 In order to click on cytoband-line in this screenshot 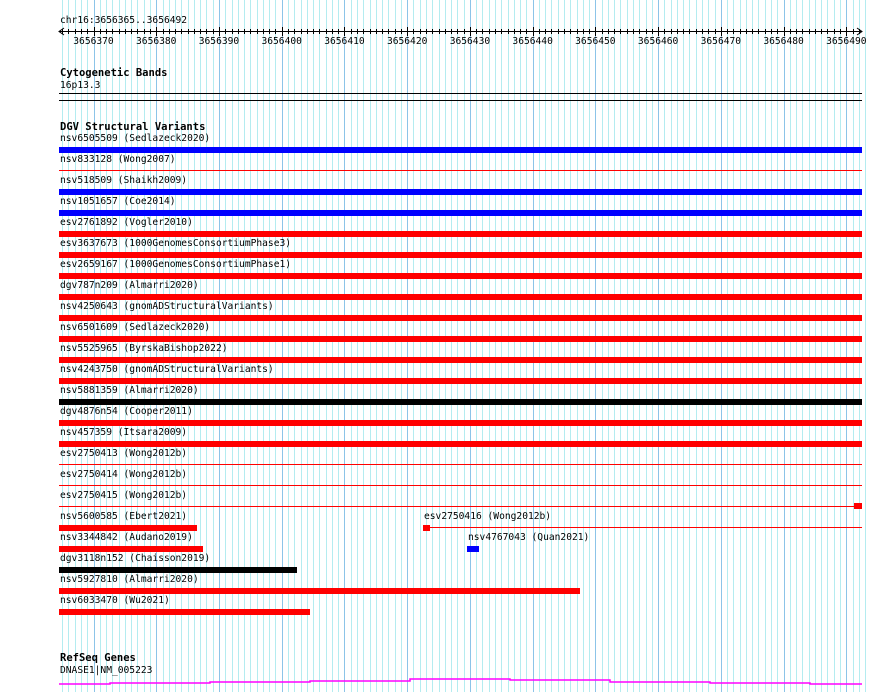, I will do `click(460, 93)`.